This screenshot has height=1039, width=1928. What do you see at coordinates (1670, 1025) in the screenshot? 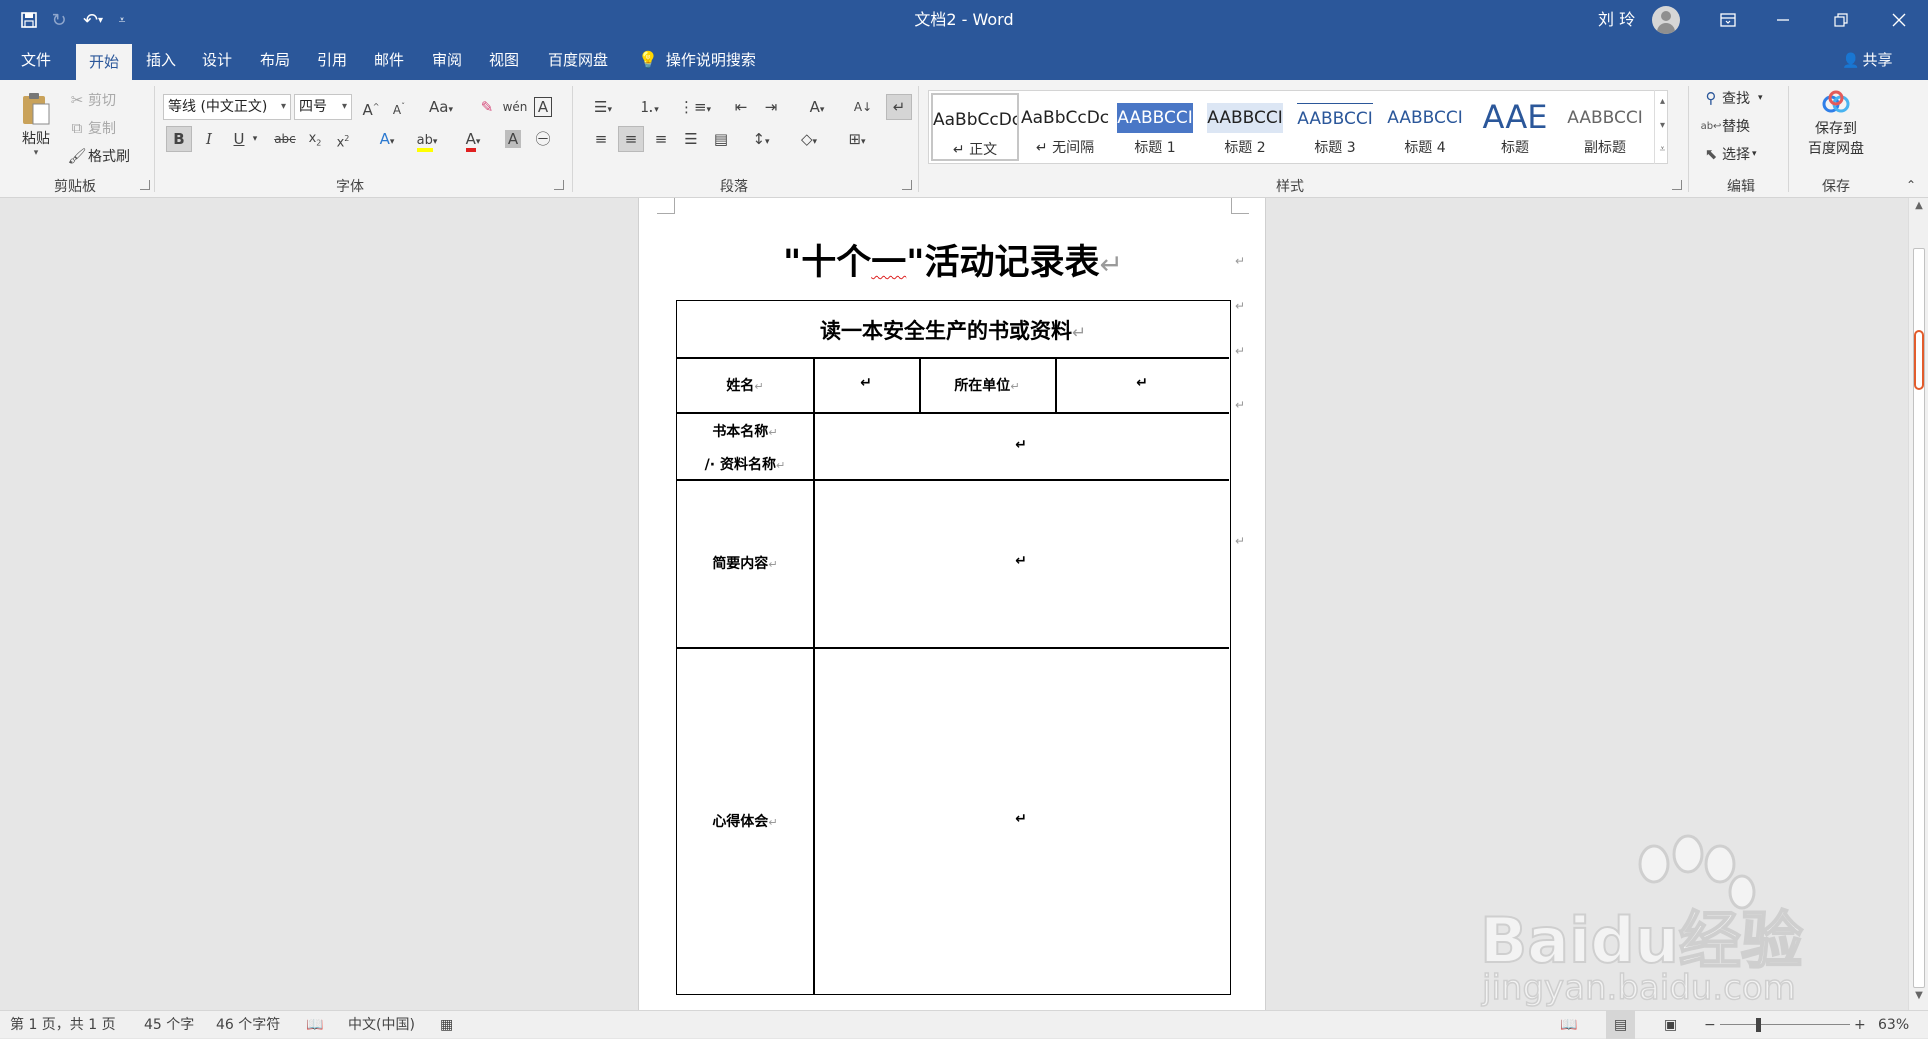
I see `web-layout-icon: ▣` at bounding box center [1670, 1025].